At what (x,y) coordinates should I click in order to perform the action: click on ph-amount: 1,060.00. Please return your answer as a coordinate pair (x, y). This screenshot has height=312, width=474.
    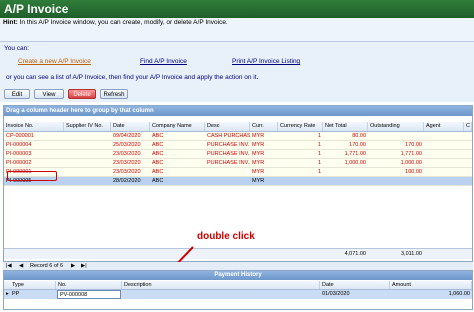
    Looking at the image, I should click on (459, 294).